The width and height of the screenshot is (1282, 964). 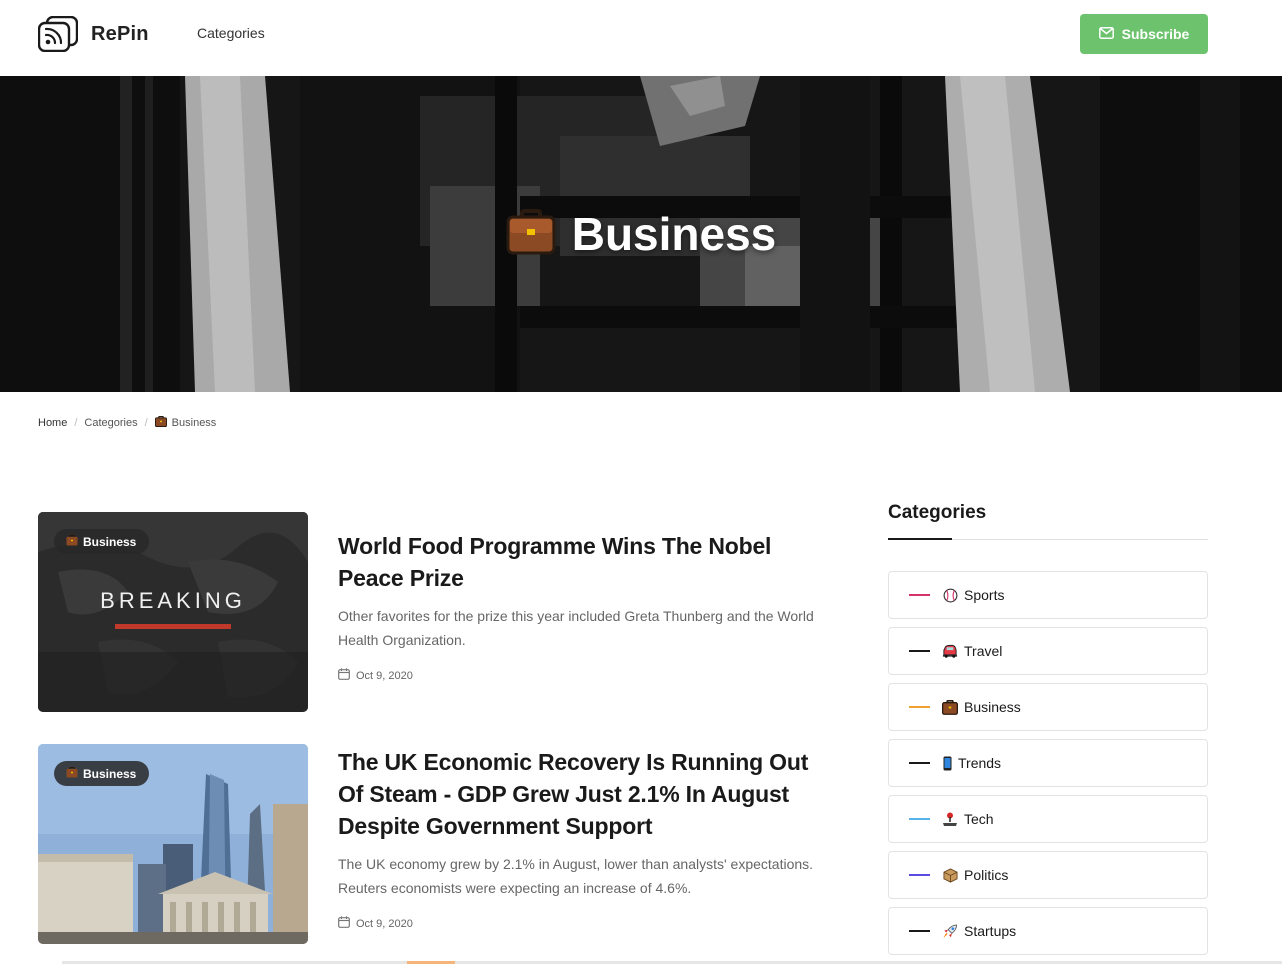 I want to click on vehicle-icon, so click(x=950, y=651).